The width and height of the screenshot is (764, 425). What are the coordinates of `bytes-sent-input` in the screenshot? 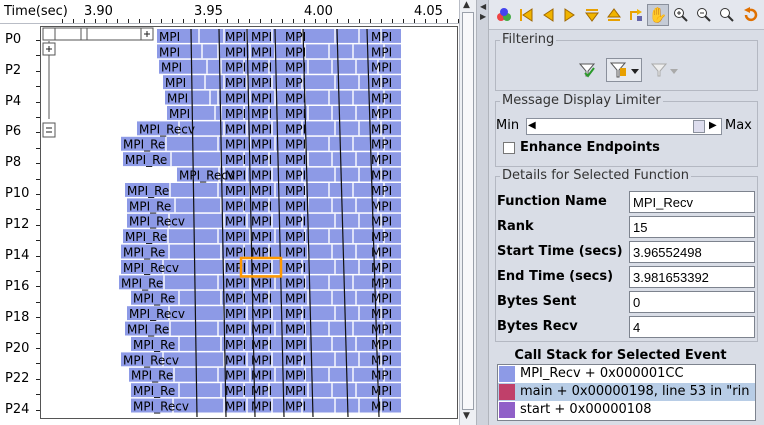 It's located at (692, 302).